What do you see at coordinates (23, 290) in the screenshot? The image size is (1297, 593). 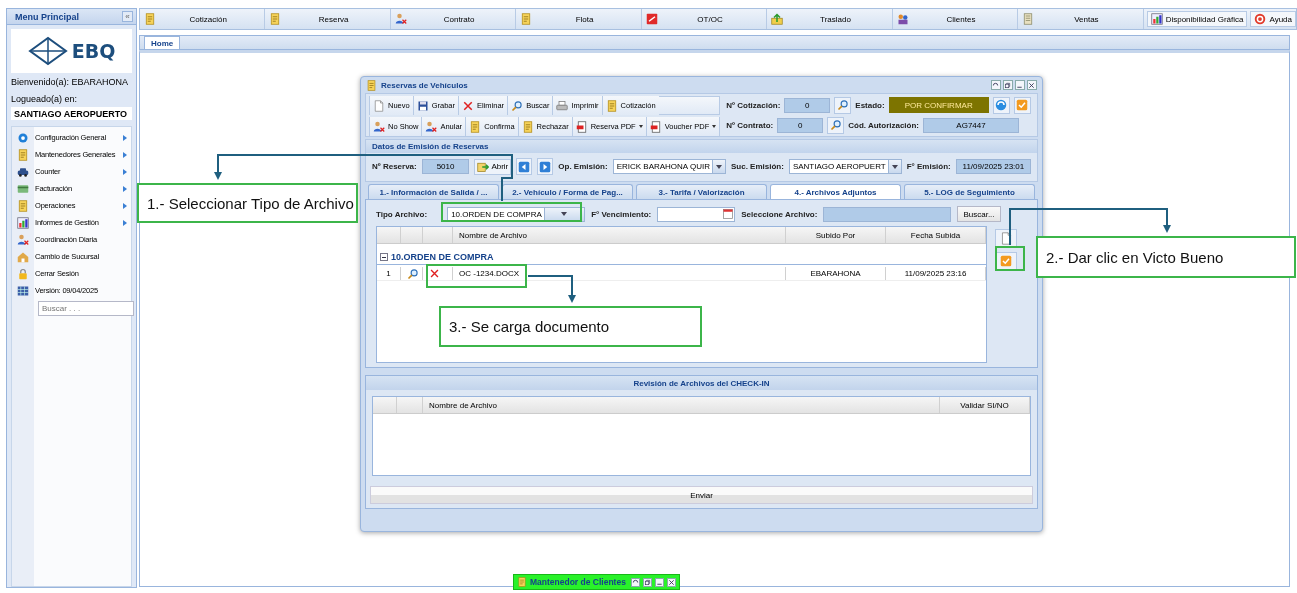 I see `grid-icon` at bounding box center [23, 290].